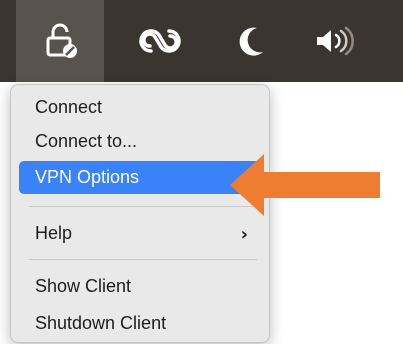 The image size is (403, 344). I want to click on moon-icon, so click(251, 41).